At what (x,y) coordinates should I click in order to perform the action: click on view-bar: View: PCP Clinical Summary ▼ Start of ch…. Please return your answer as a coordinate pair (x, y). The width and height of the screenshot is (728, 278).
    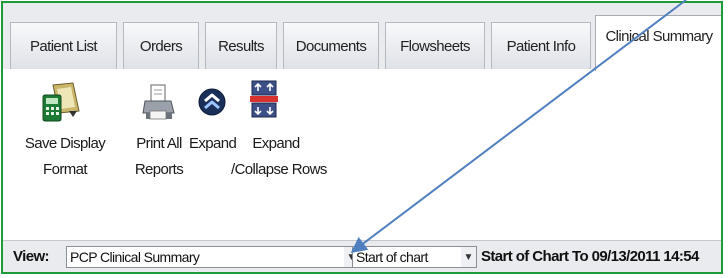
    Looking at the image, I should click on (362, 256).